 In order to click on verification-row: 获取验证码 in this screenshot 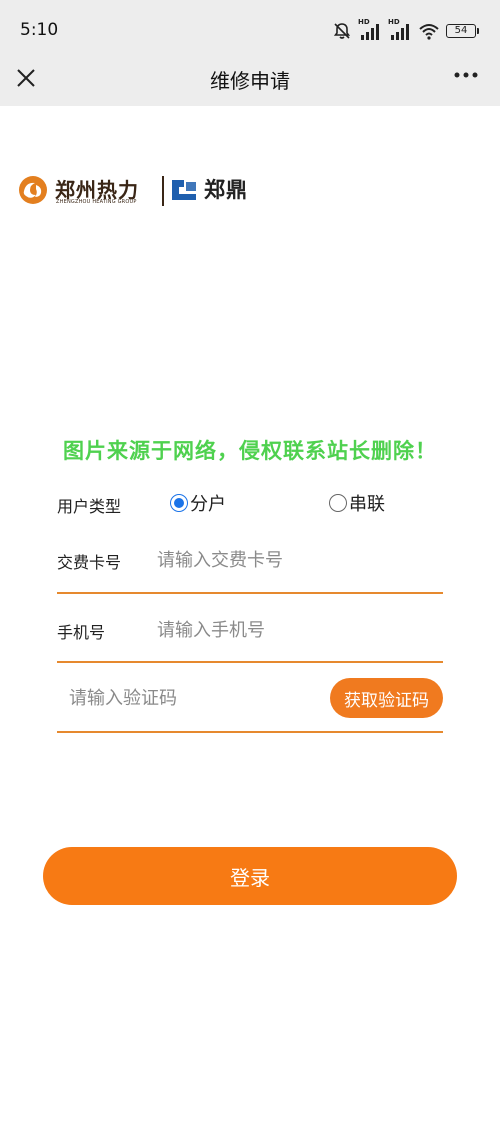, I will do `click(250, 707)`.